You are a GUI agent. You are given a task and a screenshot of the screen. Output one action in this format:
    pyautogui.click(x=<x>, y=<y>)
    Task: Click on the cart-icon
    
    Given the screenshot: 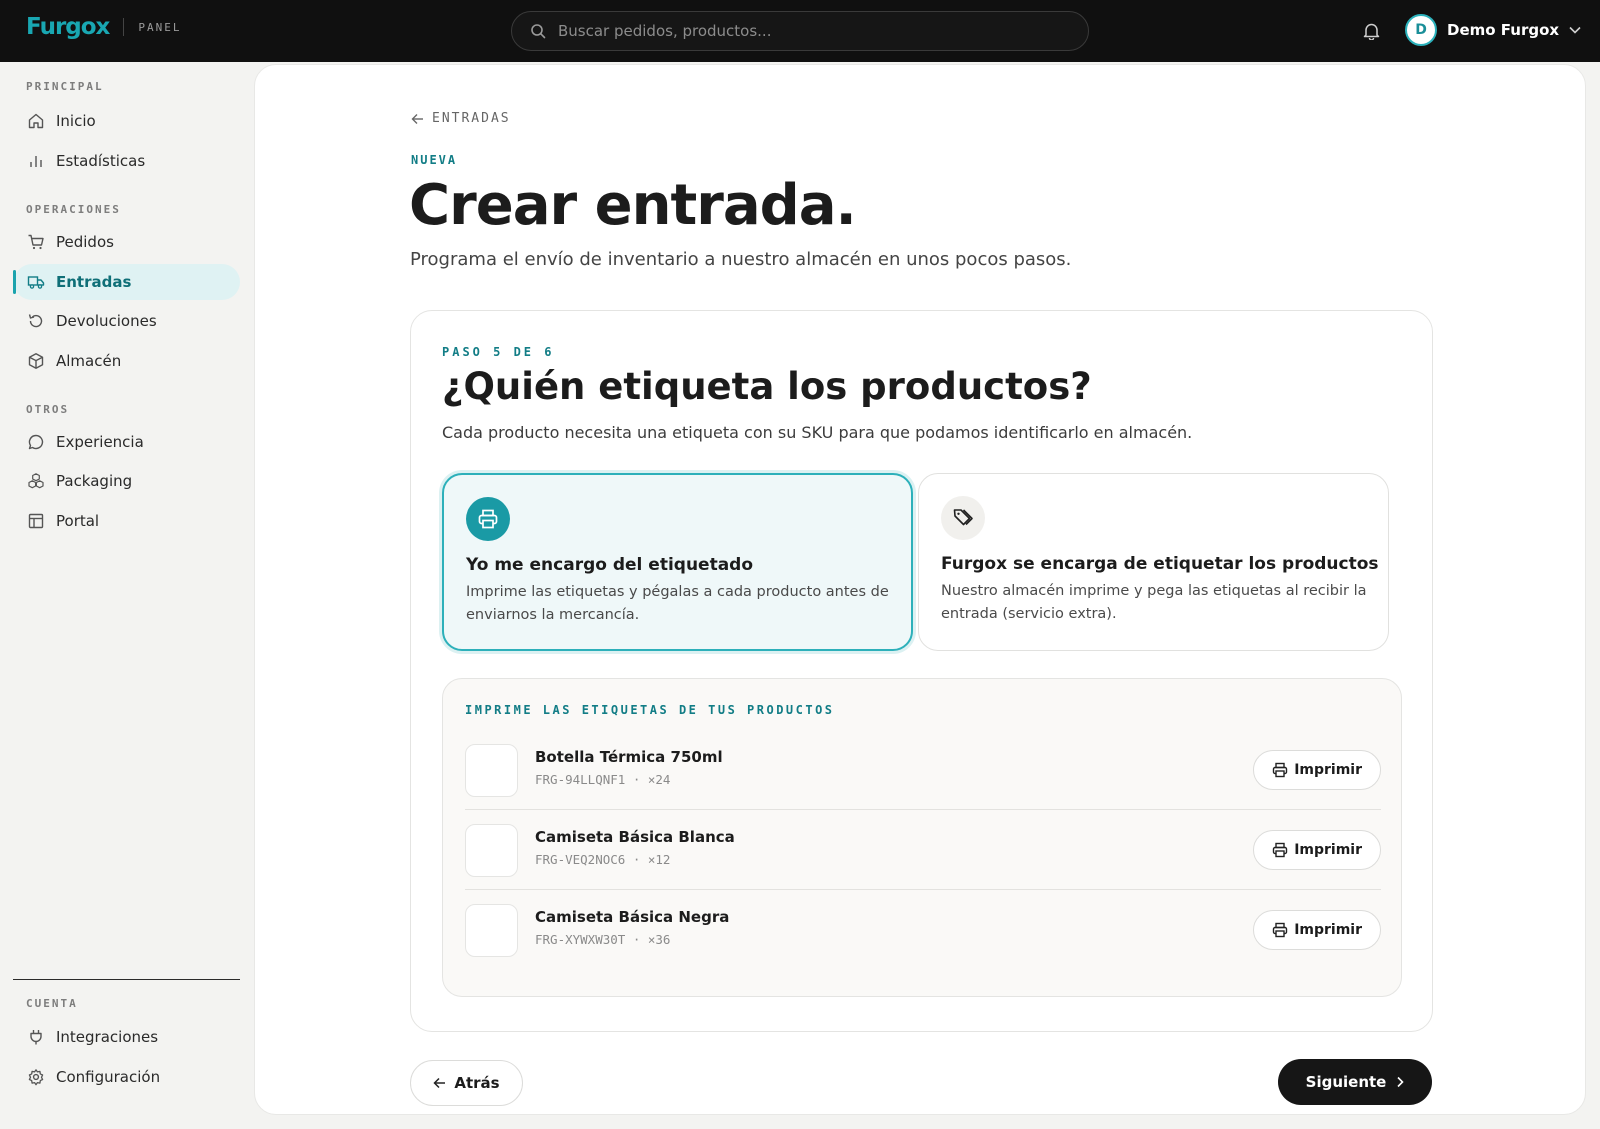 What is the action you would take?
    pyautogui.click(x=36, y=242)
    